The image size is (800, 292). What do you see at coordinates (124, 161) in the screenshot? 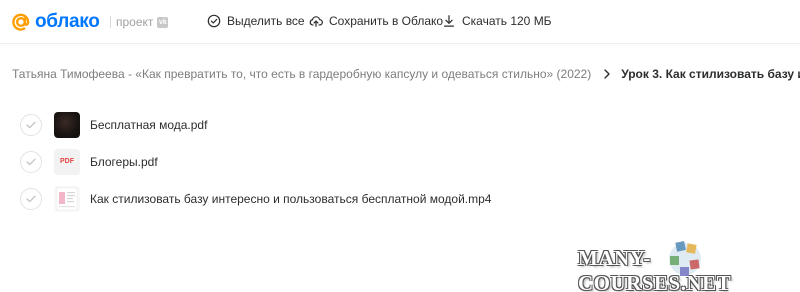
I see `file-name: Блогеры.pdf` at bounding box center [124, 161].